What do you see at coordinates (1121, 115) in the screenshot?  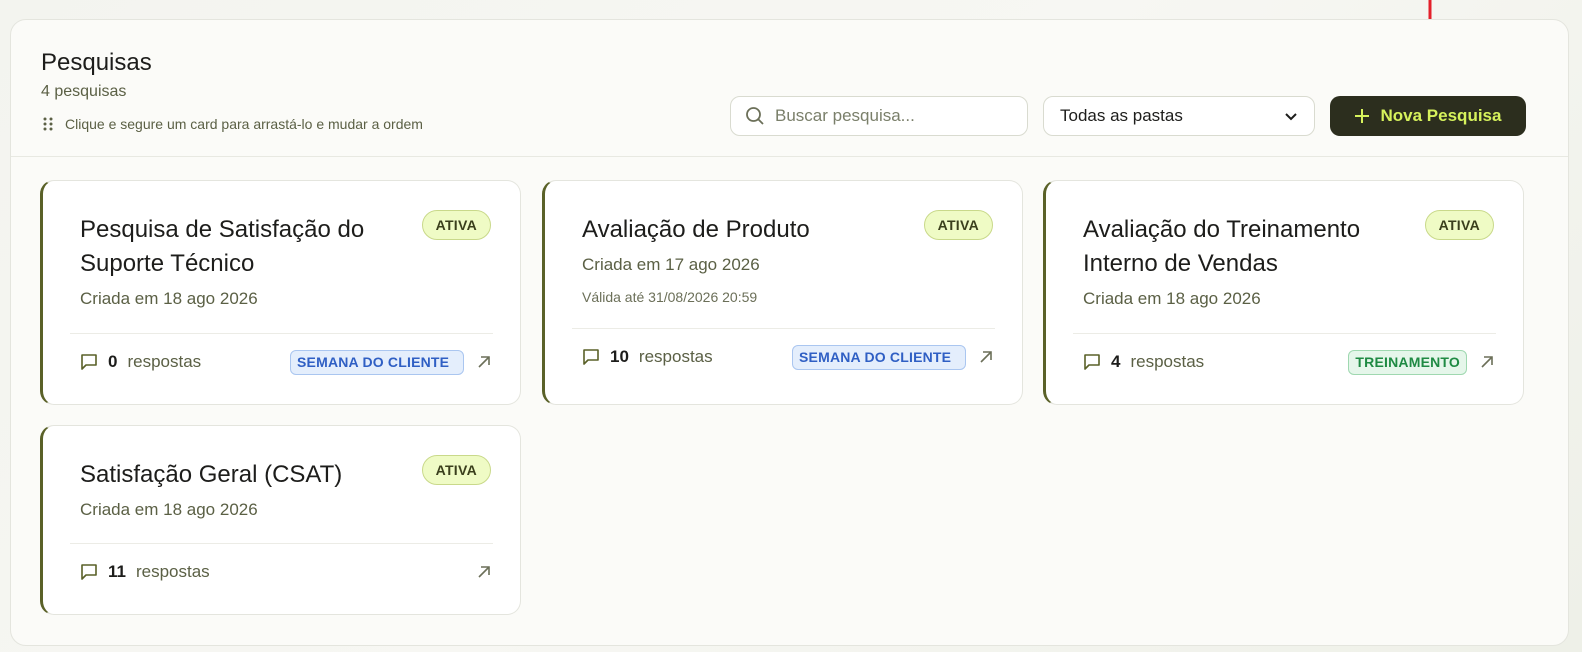 I see `folder-select-value: Todas as pastas` at bounding box center [1121, 115].